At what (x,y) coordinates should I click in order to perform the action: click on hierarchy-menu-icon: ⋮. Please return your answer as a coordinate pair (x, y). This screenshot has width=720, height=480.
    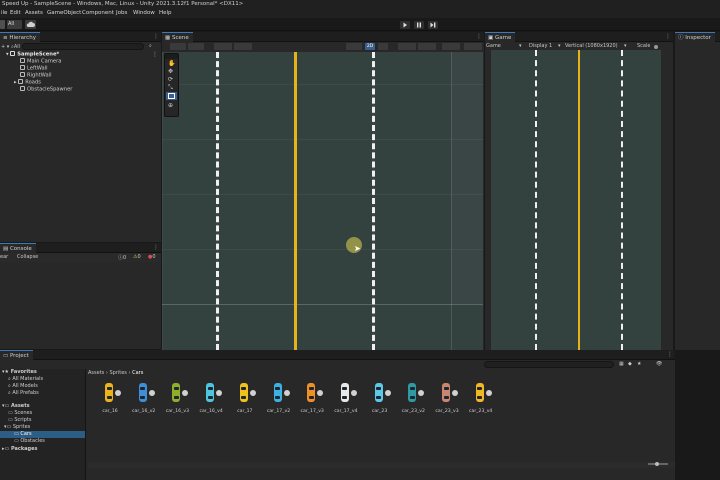
    Looking at the image, I should click on (156, 37).